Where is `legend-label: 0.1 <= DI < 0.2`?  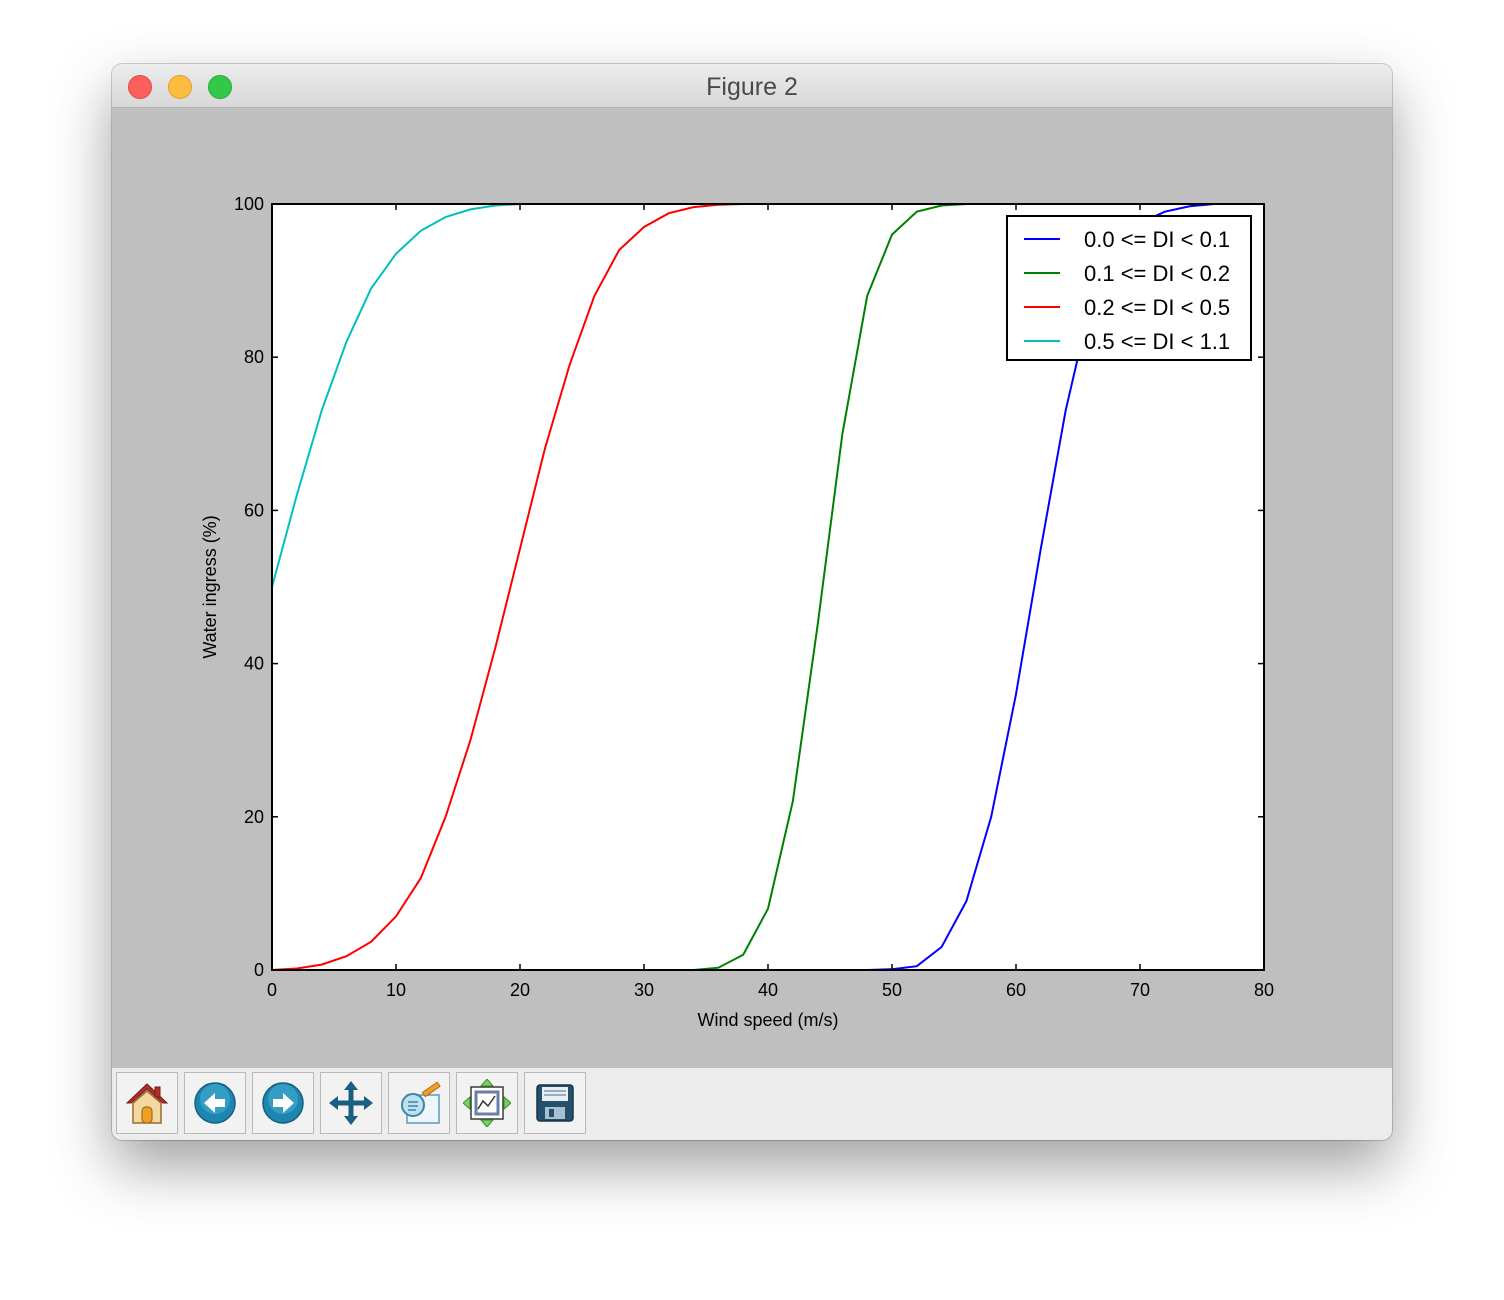
legend-label: 0.1 <= DI < 0.2 is located at coordinates (1157, 273).